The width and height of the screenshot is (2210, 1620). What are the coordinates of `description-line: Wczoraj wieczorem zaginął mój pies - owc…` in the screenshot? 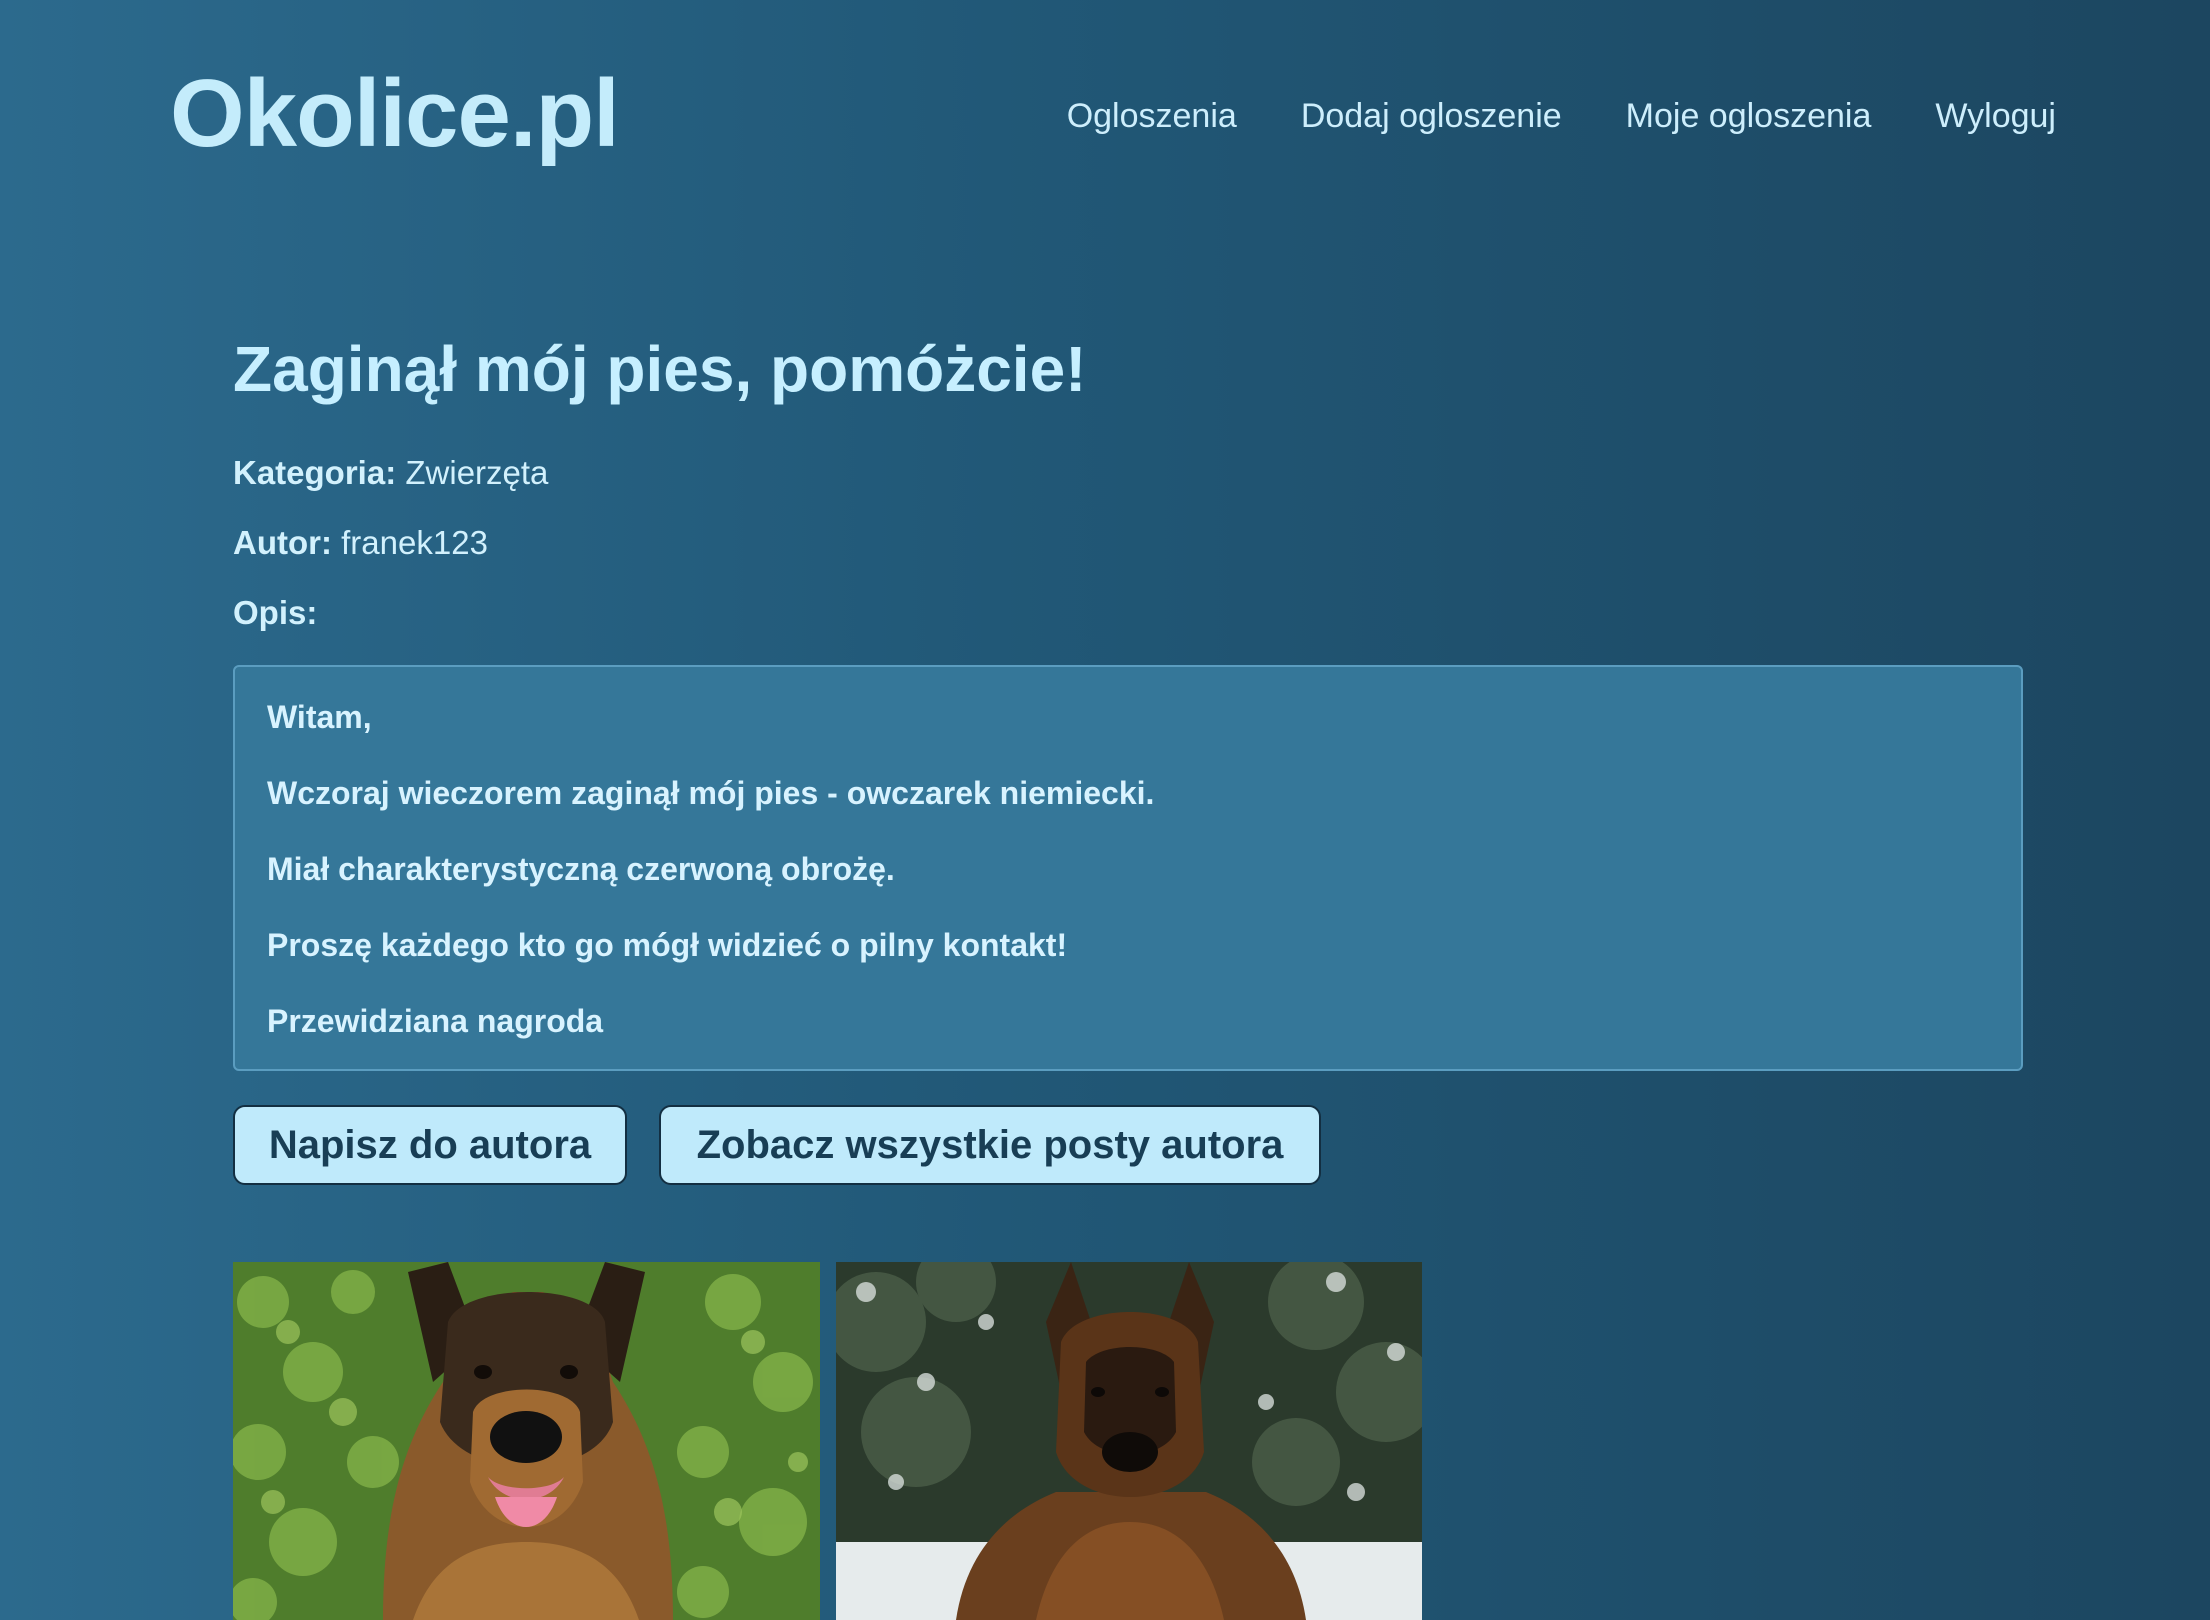 It's located at (711, 793).